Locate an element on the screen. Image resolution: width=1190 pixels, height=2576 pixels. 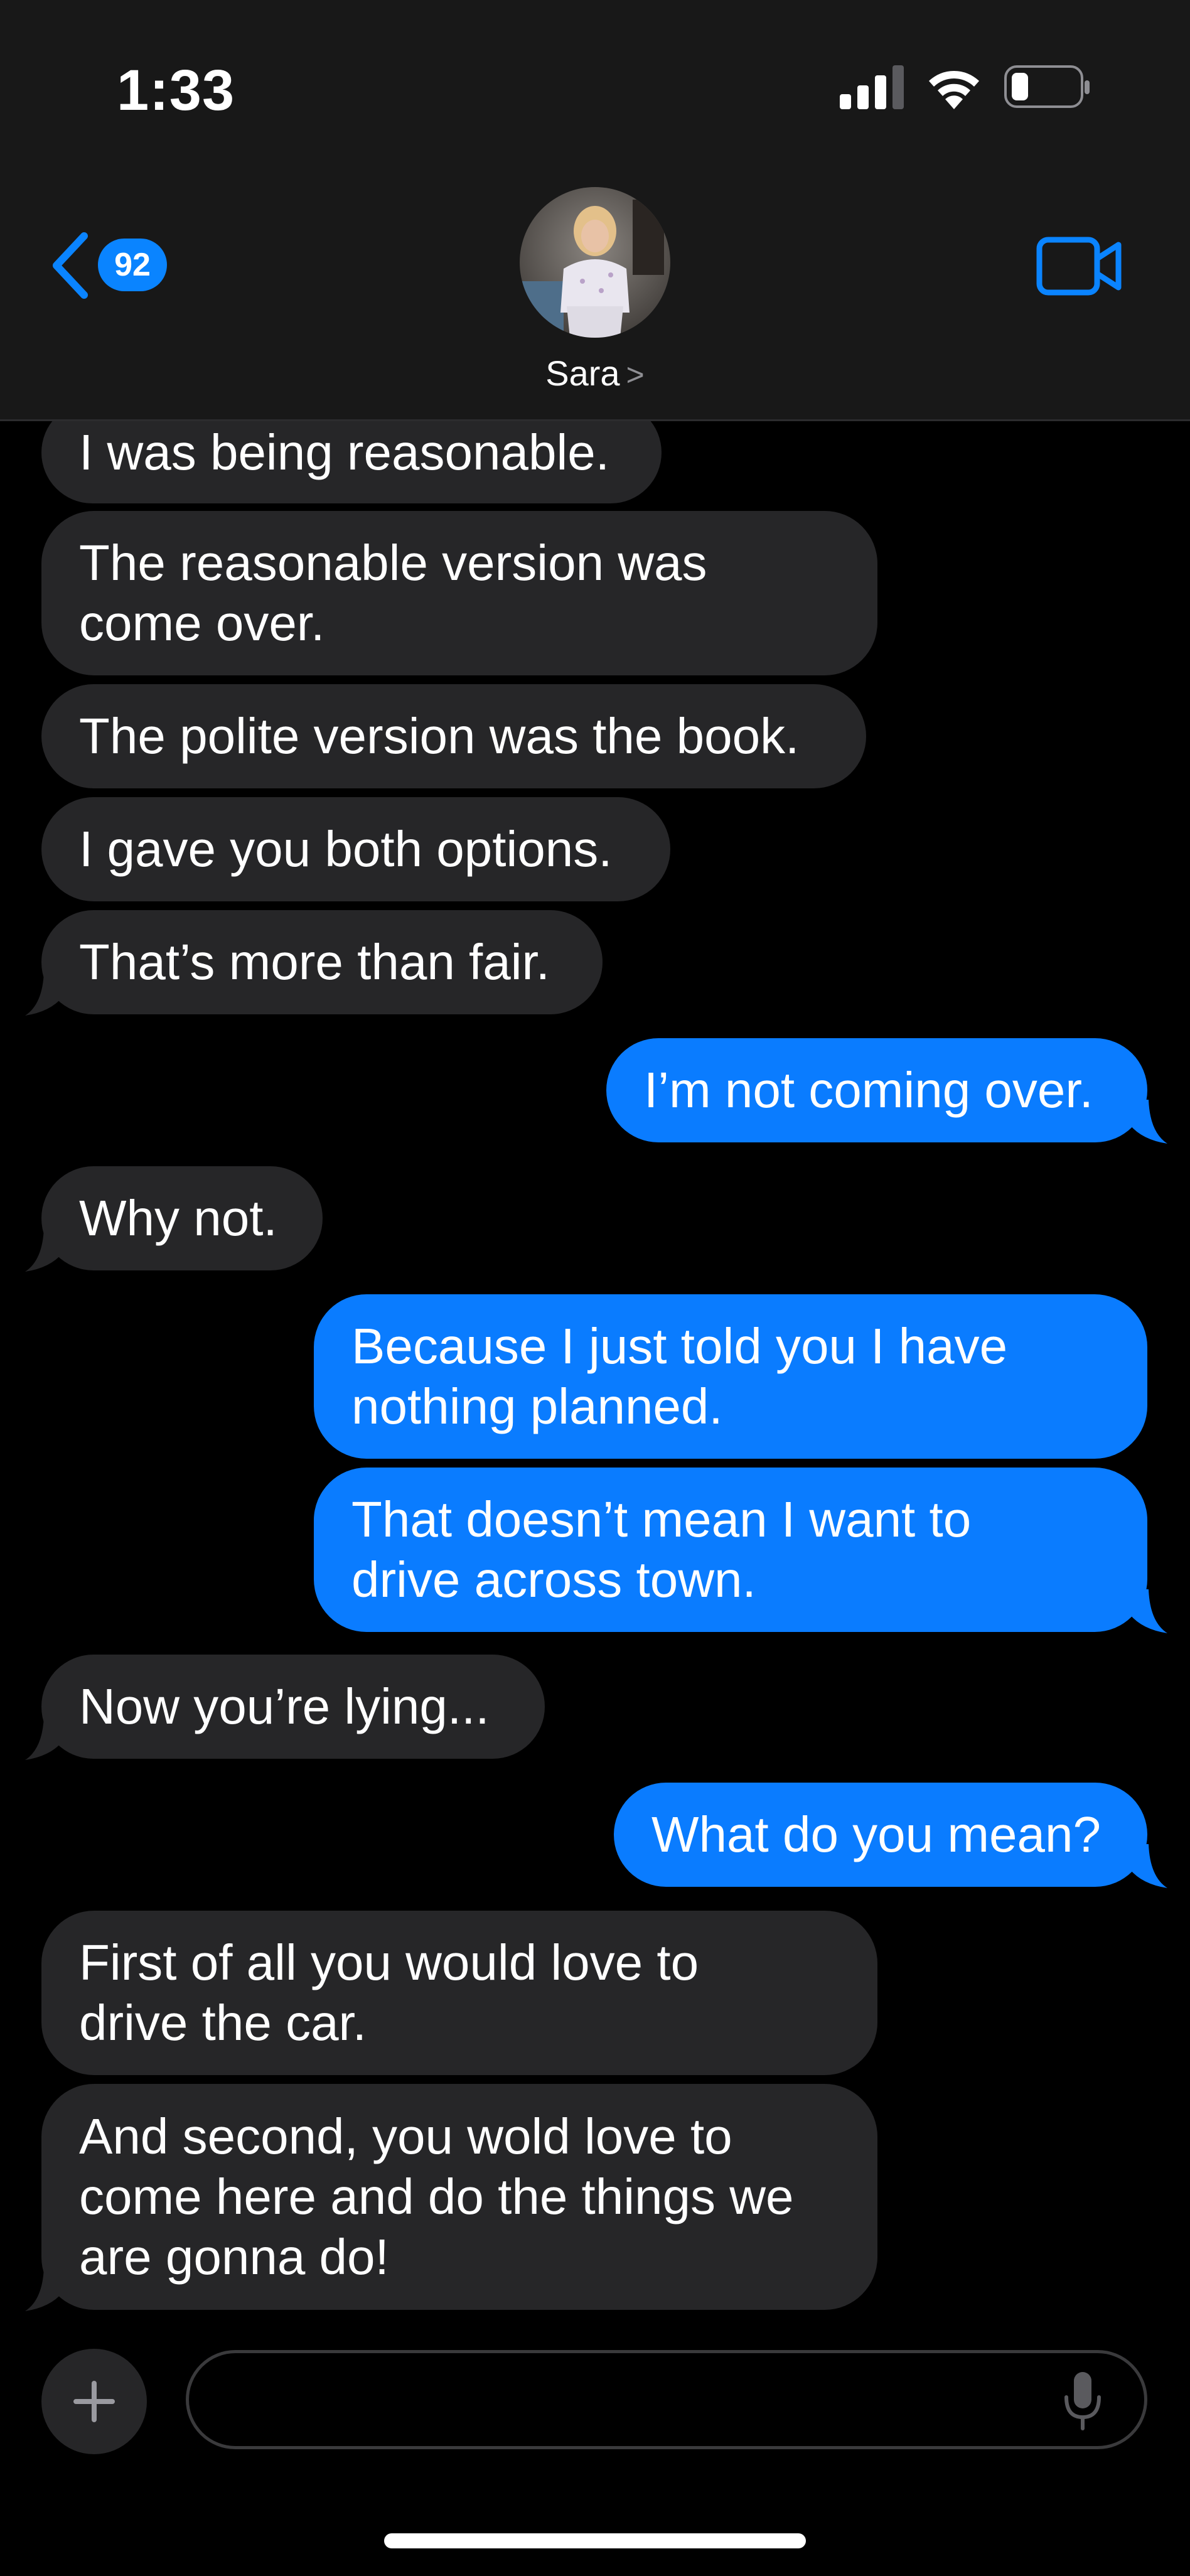
chevron-left-icon is located at coordinates (70, 265).